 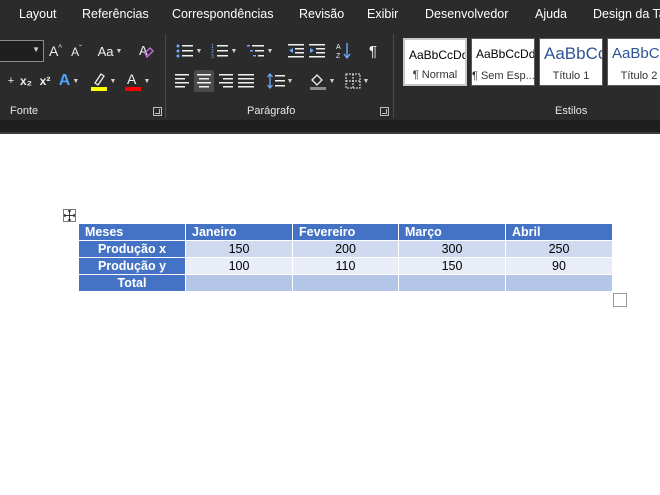 I want to click on align-right-icon, so click(x=226, y=81).